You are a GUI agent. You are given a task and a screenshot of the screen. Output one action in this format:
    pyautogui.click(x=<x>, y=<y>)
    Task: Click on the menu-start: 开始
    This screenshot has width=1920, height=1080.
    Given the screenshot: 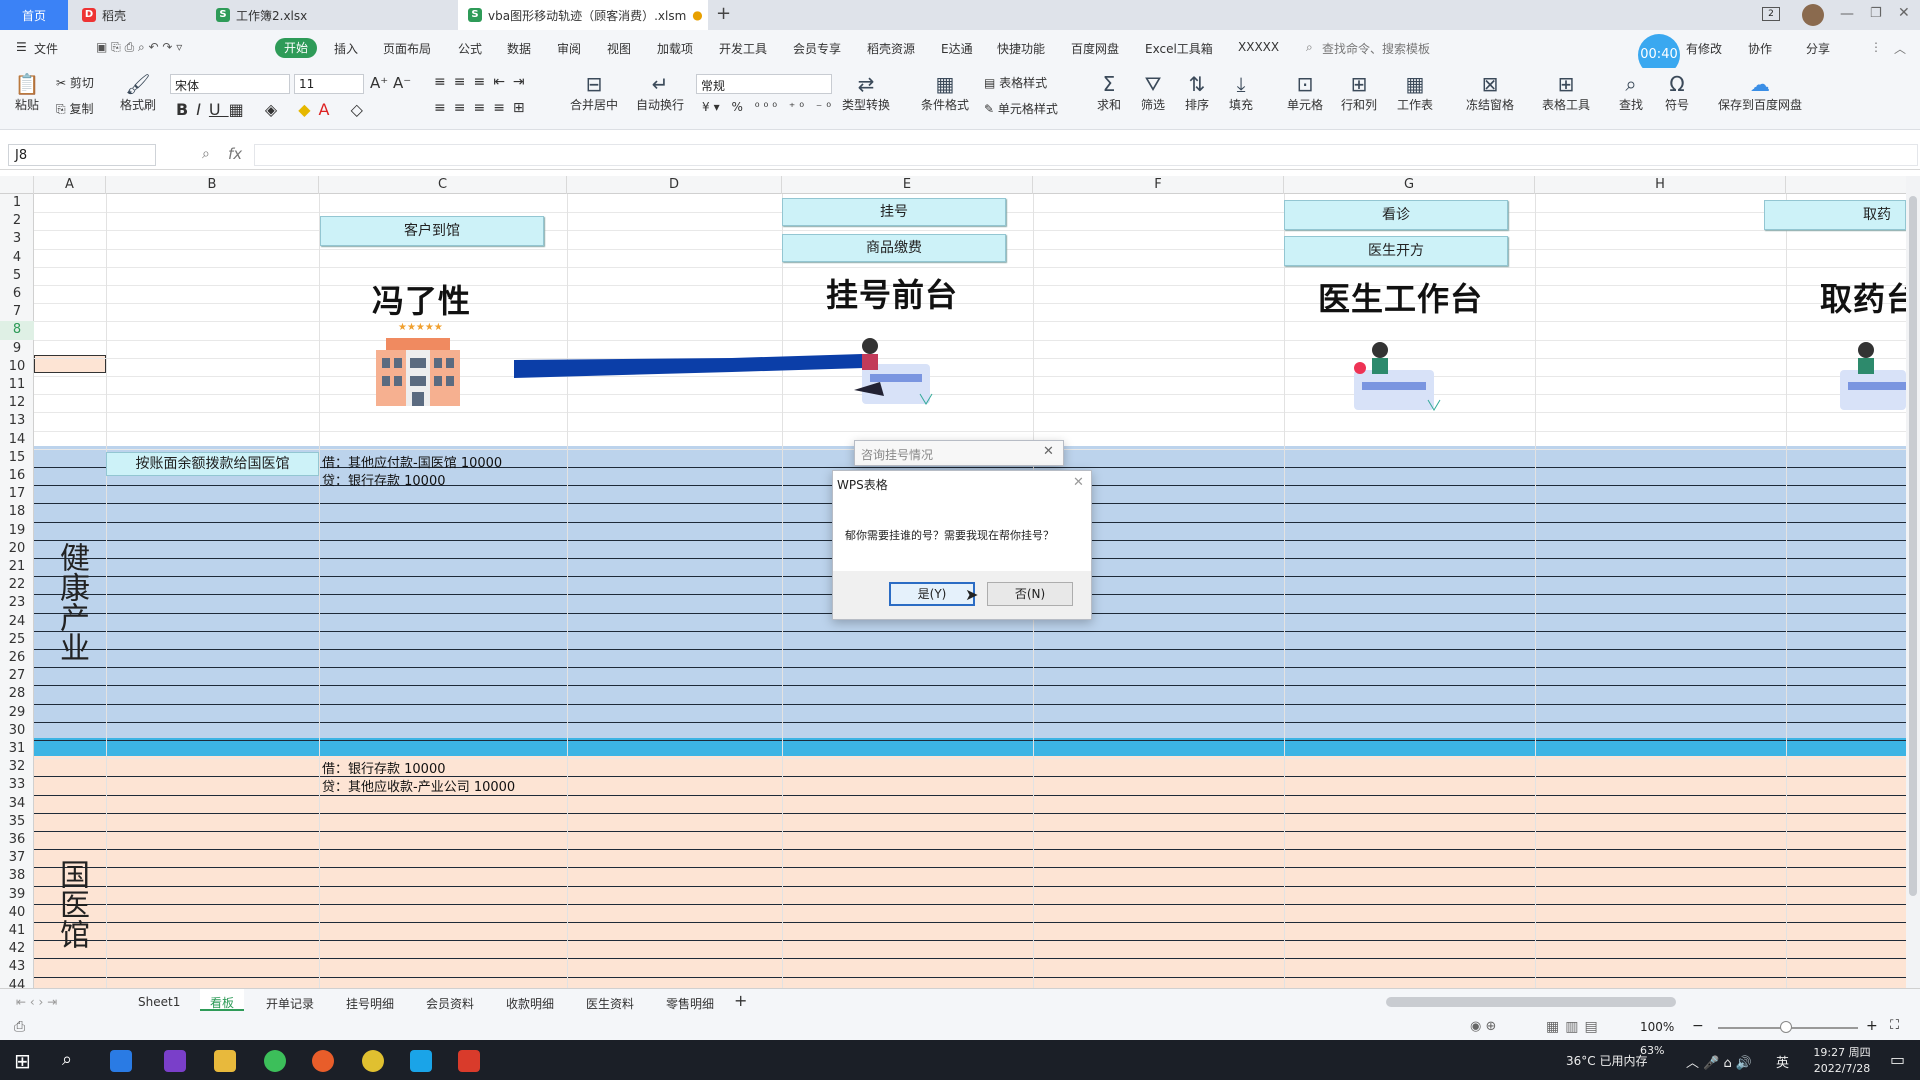 What is the action you would take?
    pyautogui.click(x=296, y=48)
    